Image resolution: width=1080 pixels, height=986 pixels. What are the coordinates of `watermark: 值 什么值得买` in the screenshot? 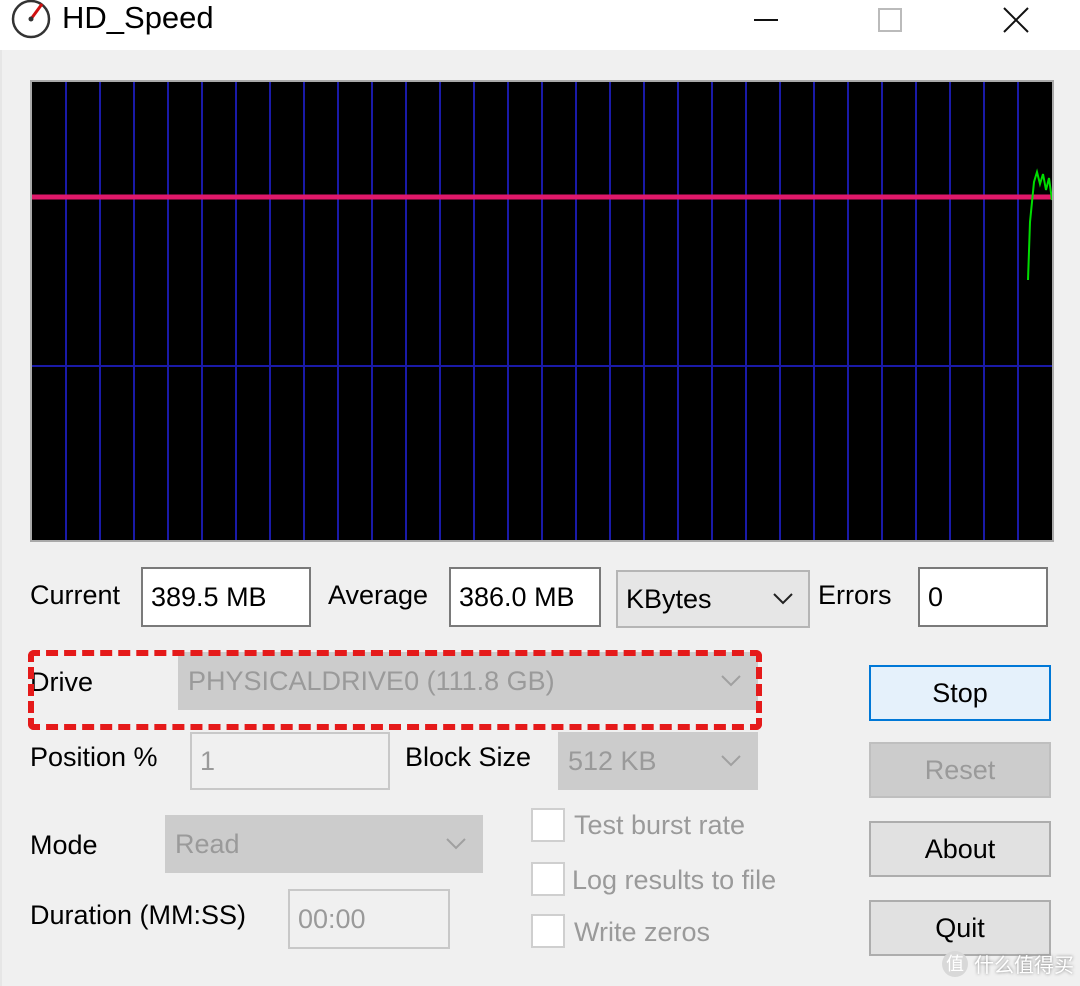 It's located at (1008, 963).